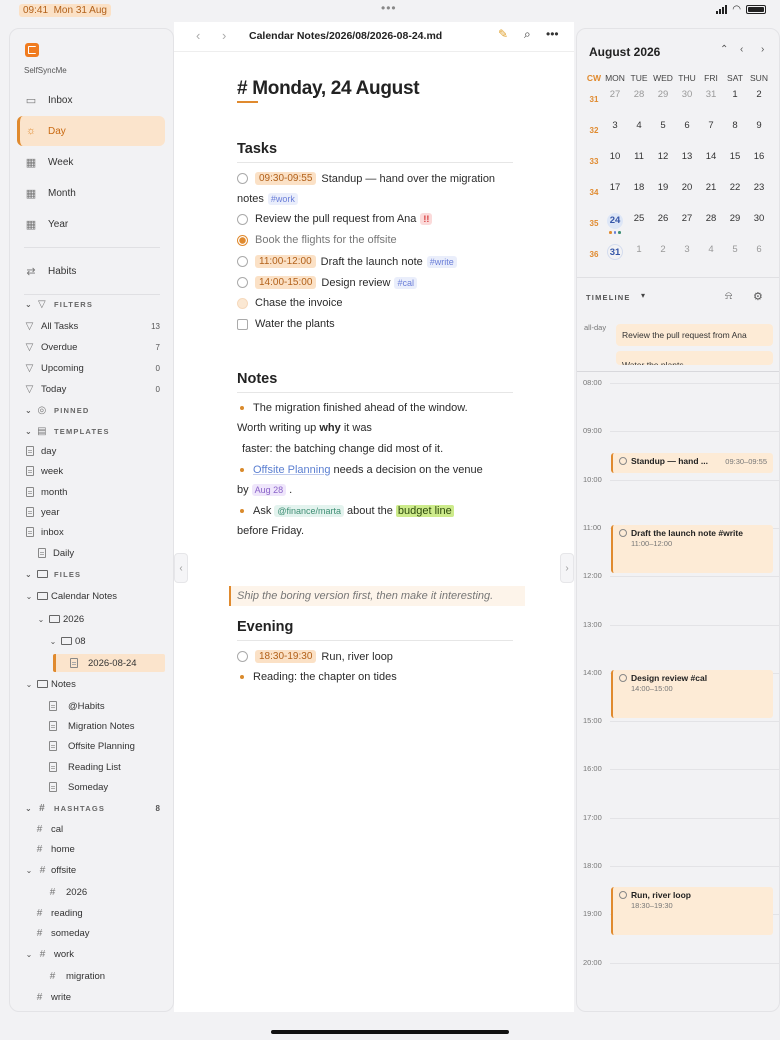 This screenshot has height=1040, width=780. I want to click on calendar-day: 1, so click(735, 99).